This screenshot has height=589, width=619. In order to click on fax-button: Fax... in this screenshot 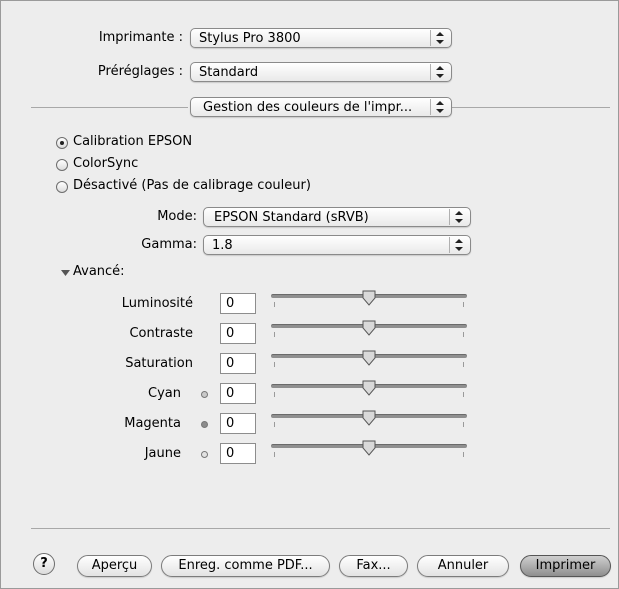, I will do `click(373, 566)`.